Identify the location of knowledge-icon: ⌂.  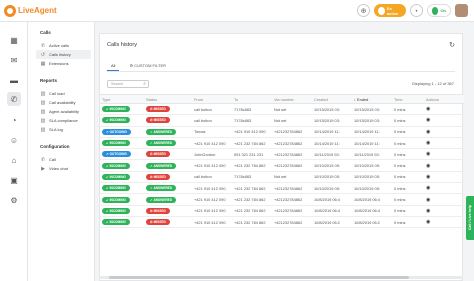
(14, 160).